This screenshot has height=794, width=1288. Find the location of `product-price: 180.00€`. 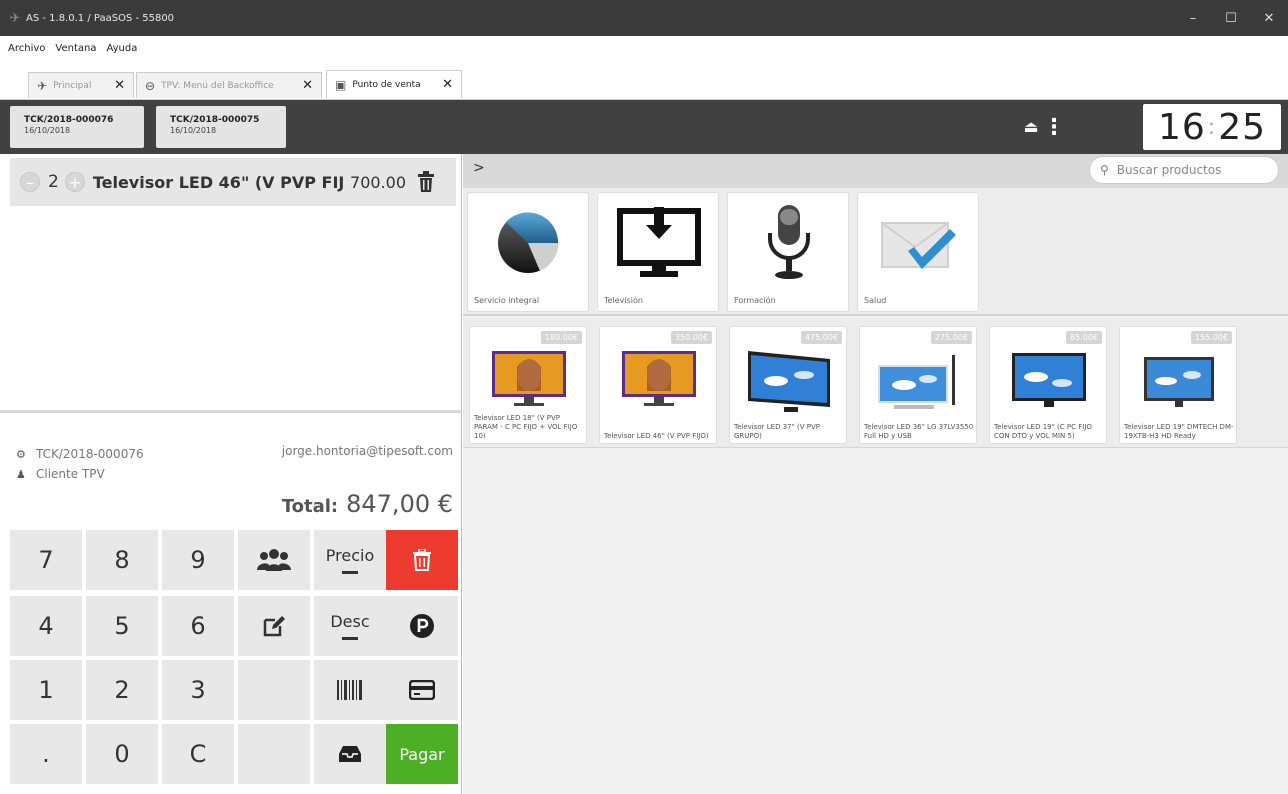

product-price: 180.00€ is located at coordinates (561, 337).